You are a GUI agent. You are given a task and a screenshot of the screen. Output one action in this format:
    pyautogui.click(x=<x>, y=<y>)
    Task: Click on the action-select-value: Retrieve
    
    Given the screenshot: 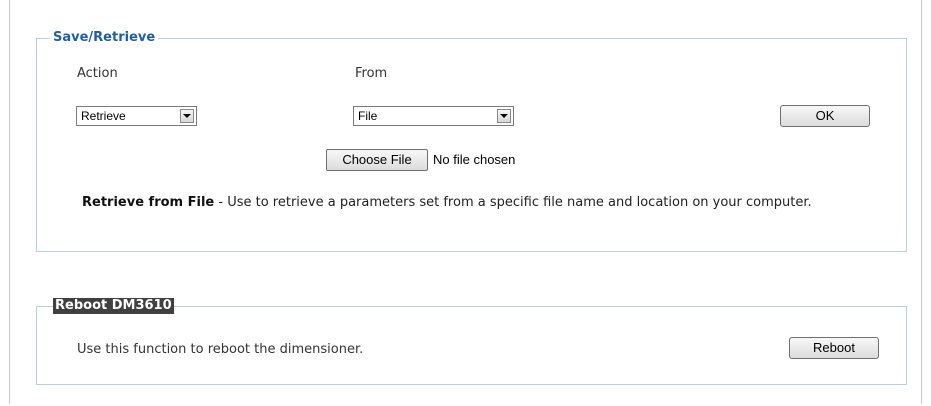 What is the action you would take?
    pyautogui.click(x=103, y=116)
    